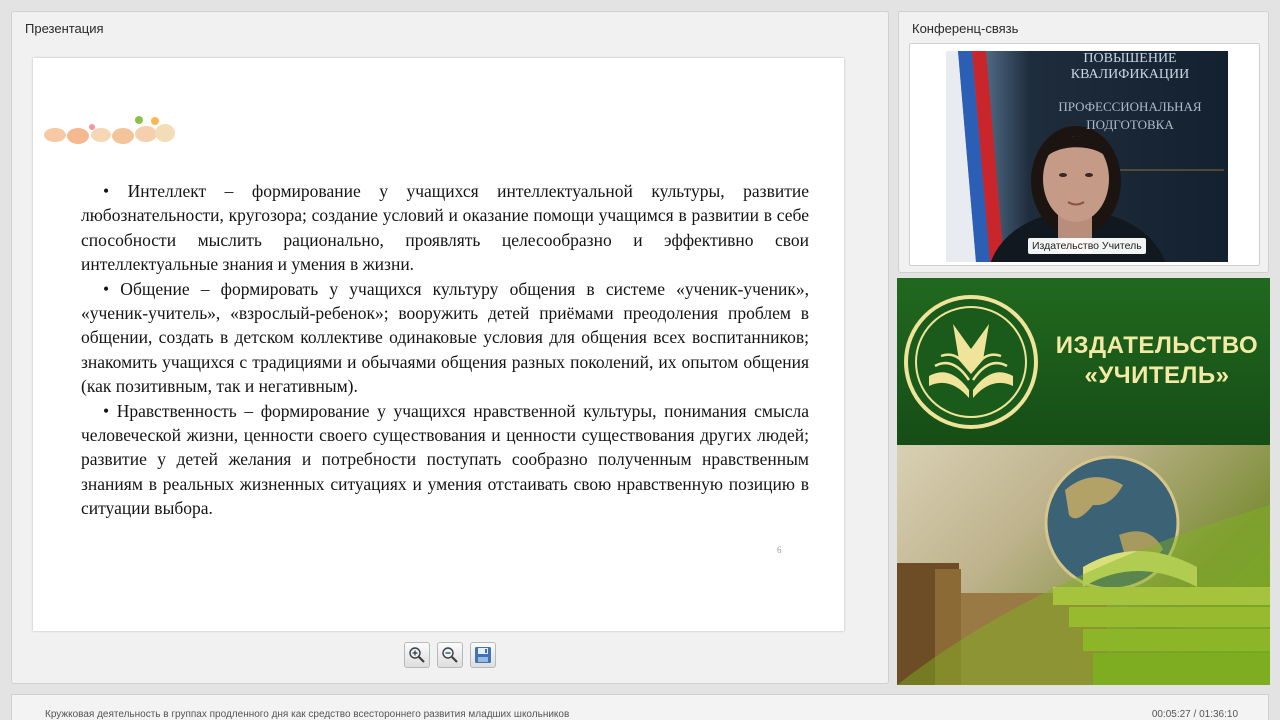 The width and height of the screenshot is (1280, 720). What do you see at coordinates (1130, 58) in the screenshot?
I see `banner-line-1: ПОВЫШЕНИЕ` at bounding box center [1130, 58].